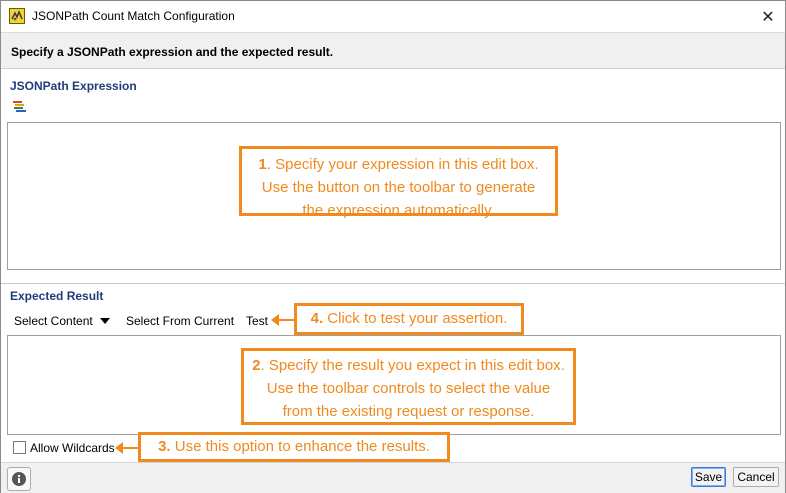 The height and width of the screenshot is (493, 786). What do you see at coordinates (756, 477) in the screenshot?
I see `cancel-button: Cancel` at bounding box center [756, 477].